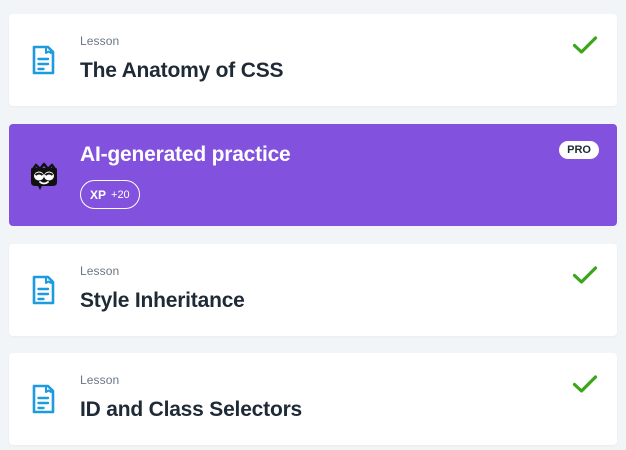 This screenshot has width=626, height=450. I want to click on mascot-icon, so click(44, 176).